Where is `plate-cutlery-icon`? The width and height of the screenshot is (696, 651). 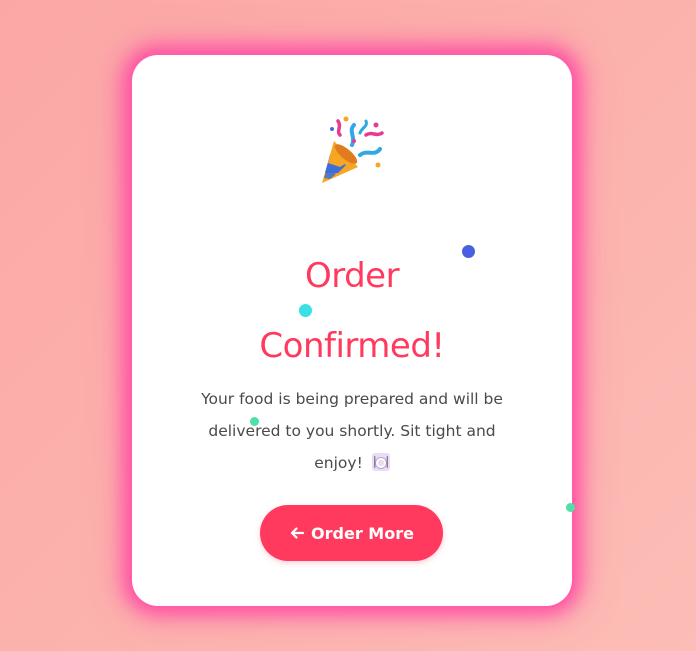 plate-cutlery-icon is located at coordinates (380, 462).